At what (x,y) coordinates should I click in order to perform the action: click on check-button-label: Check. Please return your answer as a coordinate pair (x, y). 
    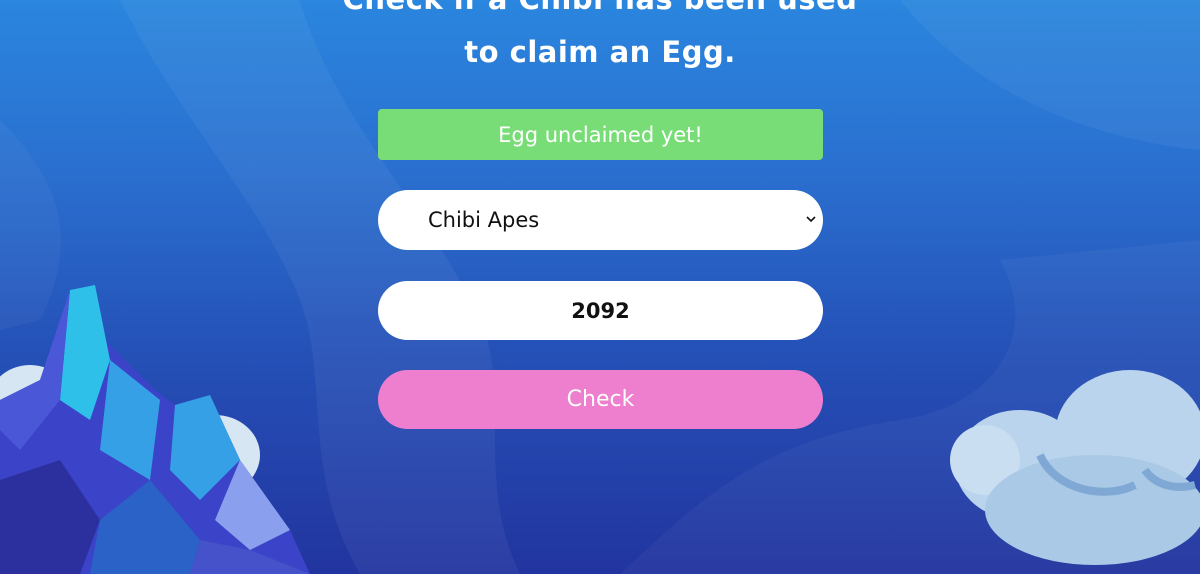
    Looking at the image, I should click on (600, 399).